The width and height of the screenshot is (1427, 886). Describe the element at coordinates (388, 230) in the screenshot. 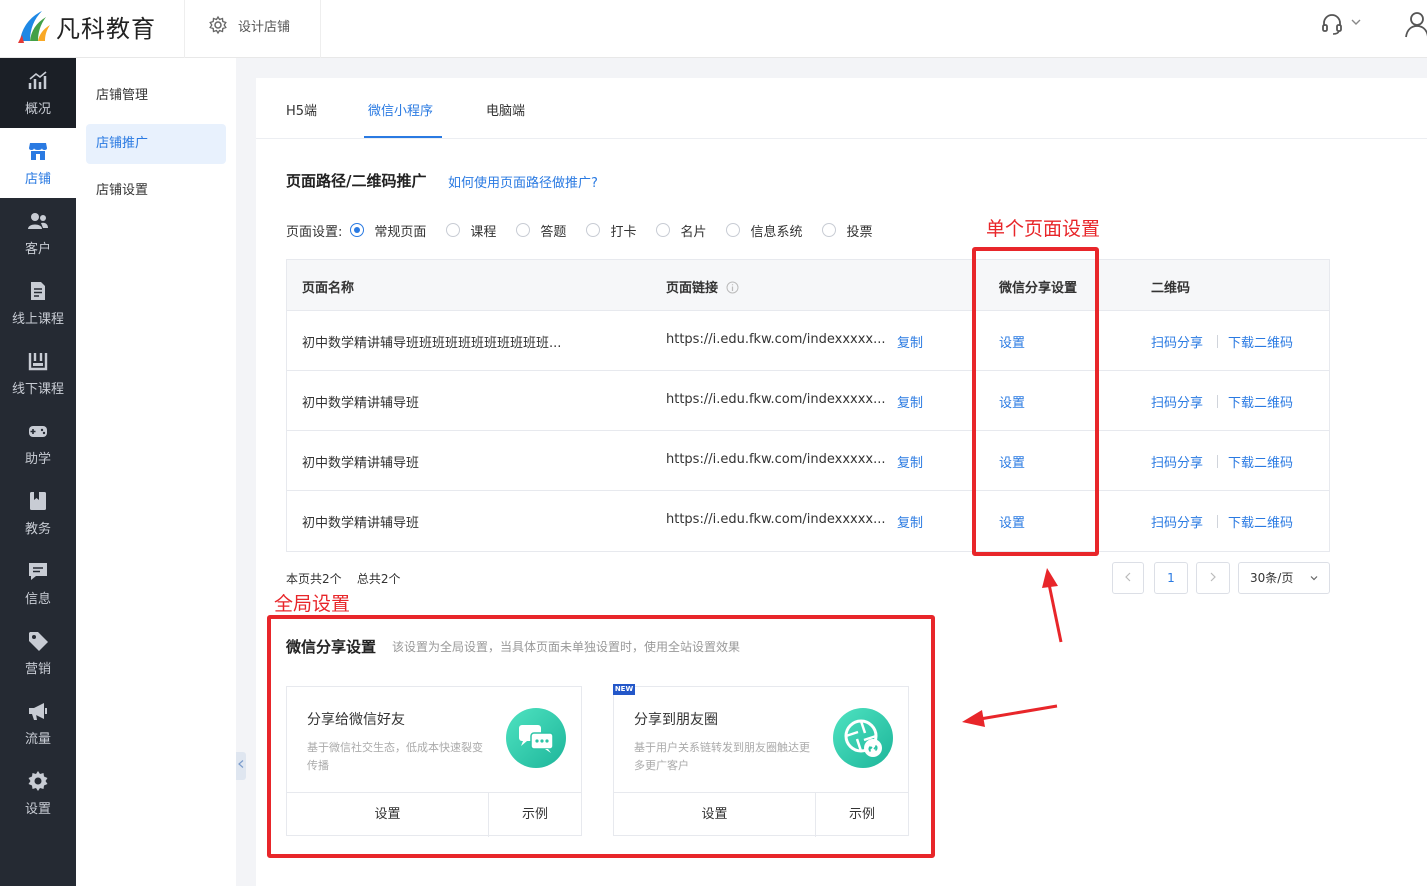

I see `radio-regular-page: 常规页面` at that location.